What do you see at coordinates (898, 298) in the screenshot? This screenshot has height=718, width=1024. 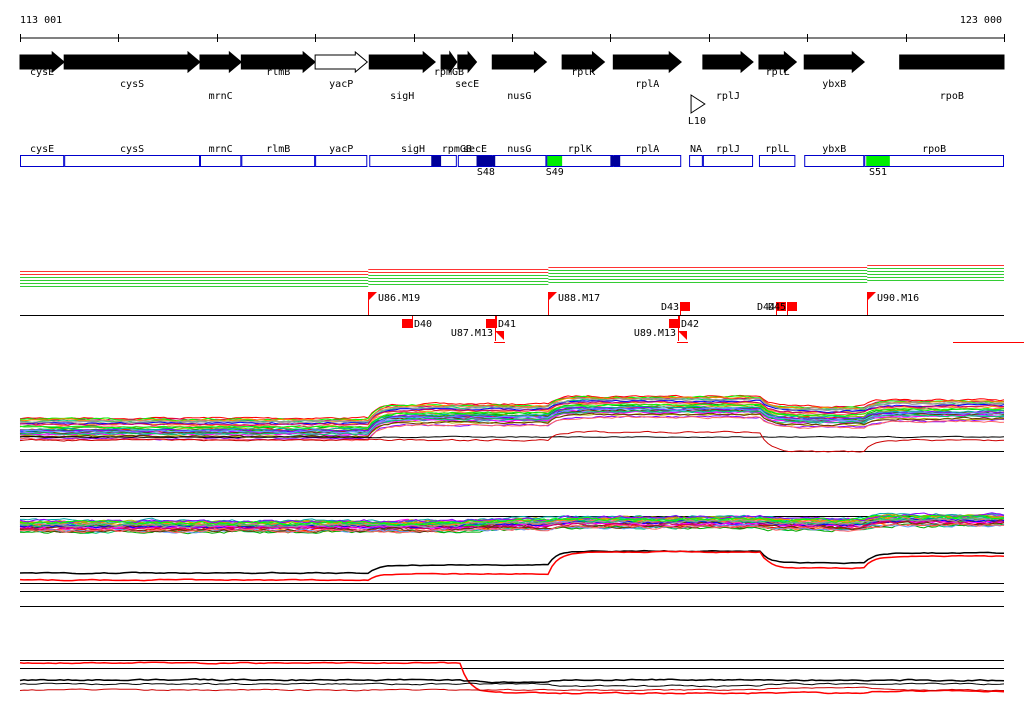 I see `feature-label: U90.M16` at bounding box center [898, 298].